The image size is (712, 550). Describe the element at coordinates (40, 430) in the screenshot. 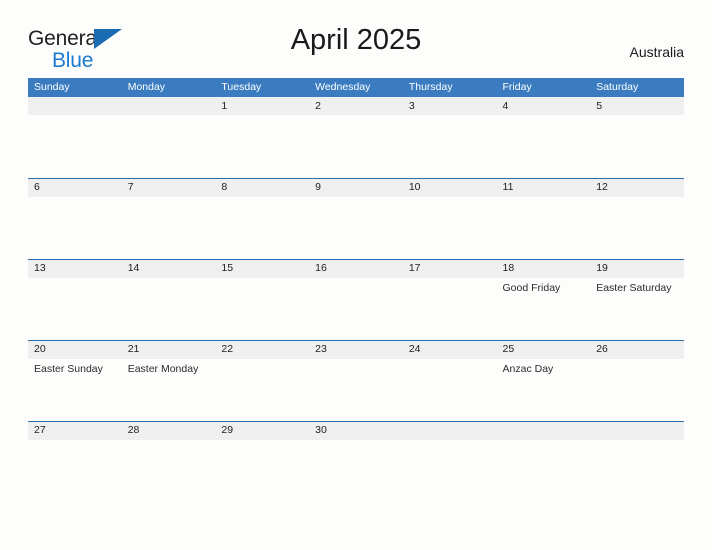

I see `day-number: 27` at that location.